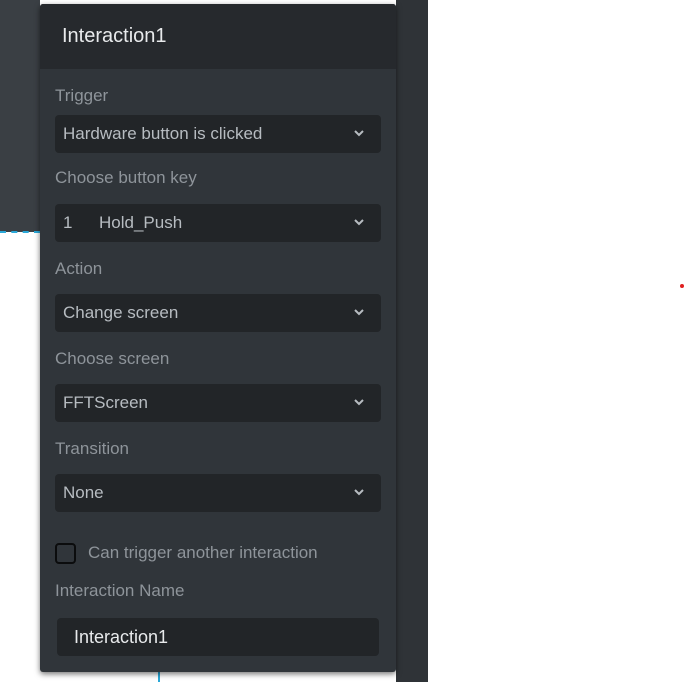  I want to click on screen-label: Choose screen, so click(112, 358).